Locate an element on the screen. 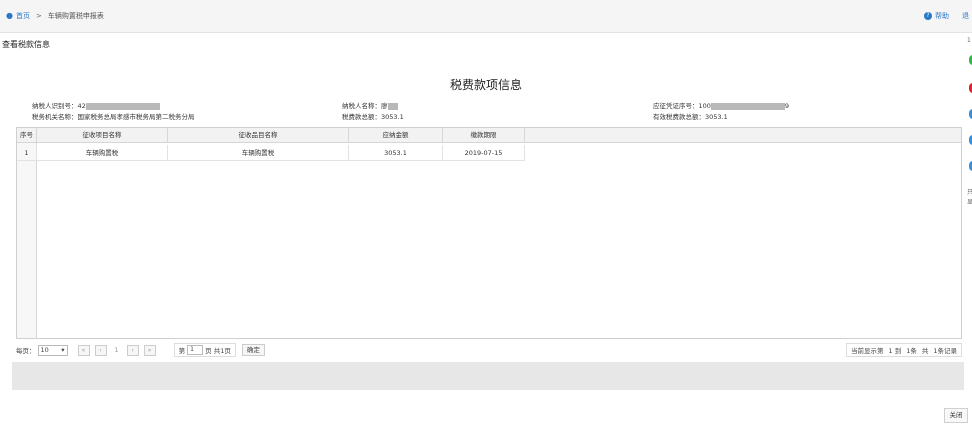 The height and width of the screenshot is (431, 972). page-jump-group: 第 1 页 共1页 is located at coordinates (204, 350).